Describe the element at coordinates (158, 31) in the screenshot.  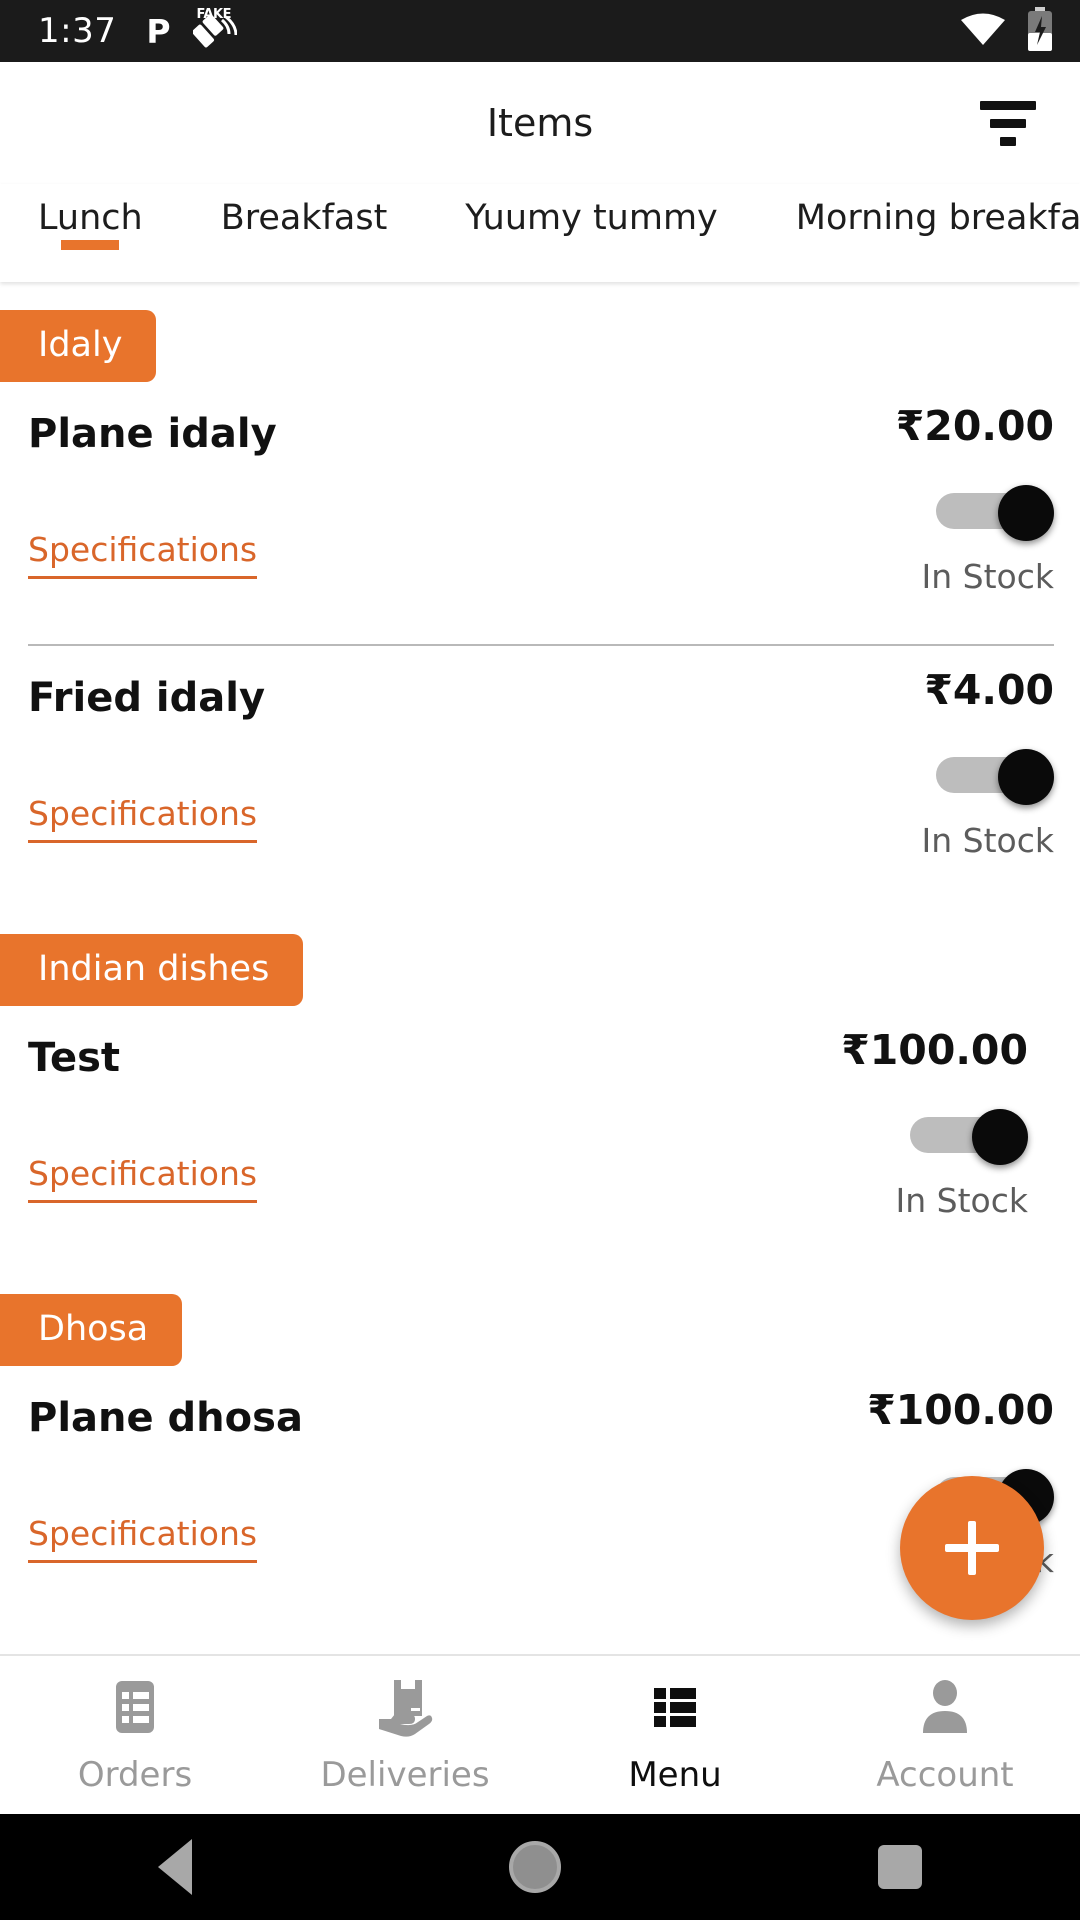
I see `opera-p-icon: P` at that location.